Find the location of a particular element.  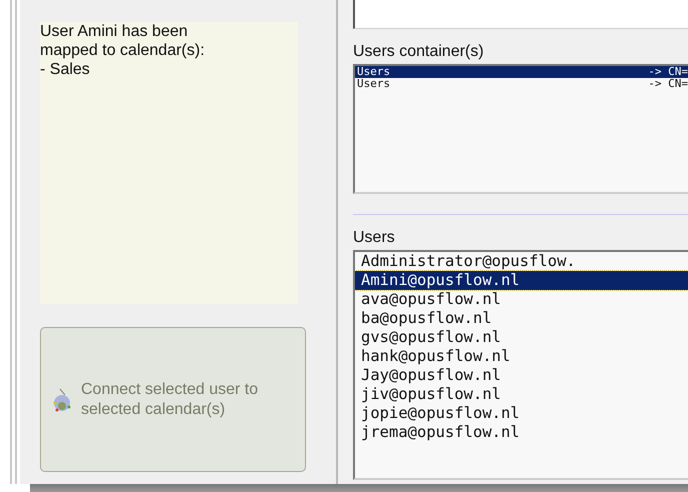

users-label: Users is located at coordinates (374, 238).